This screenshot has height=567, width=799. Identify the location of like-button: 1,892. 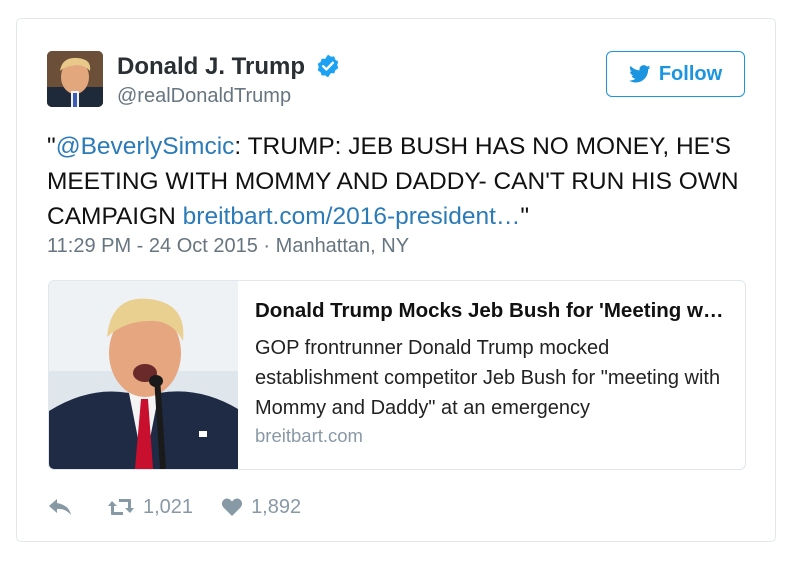
(261, 507).